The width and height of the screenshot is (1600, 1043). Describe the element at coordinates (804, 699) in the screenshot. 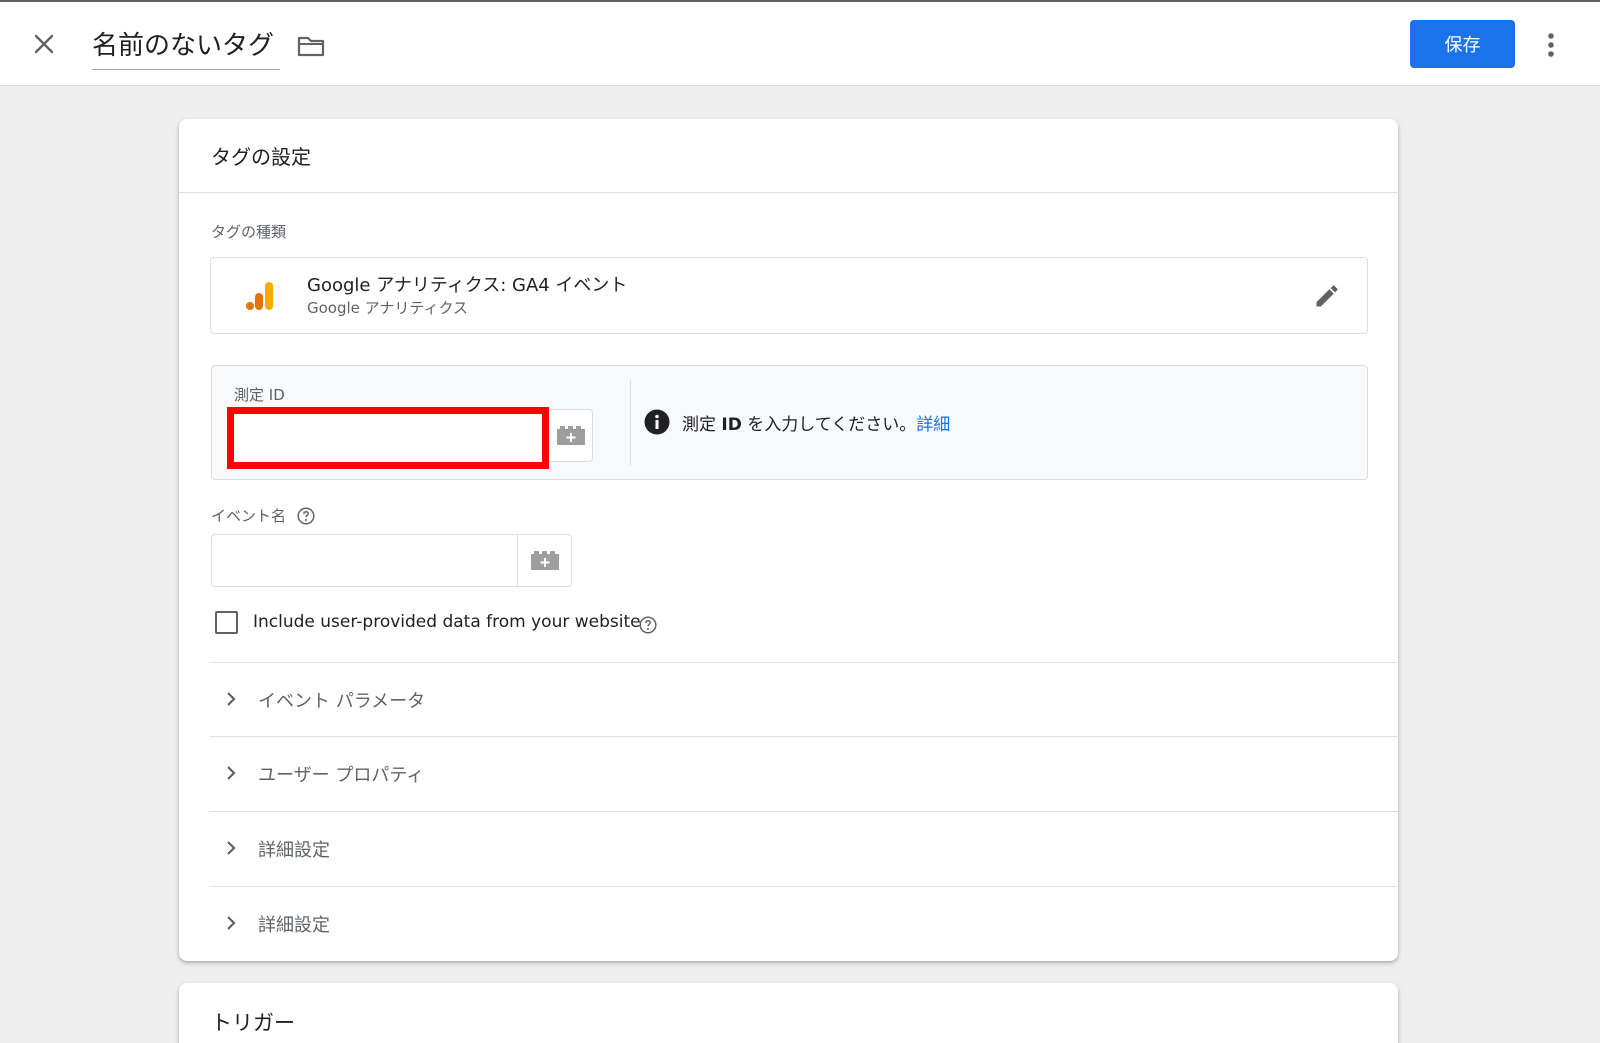

I see `section-event-parameters: イベント パラメータ` at that location.